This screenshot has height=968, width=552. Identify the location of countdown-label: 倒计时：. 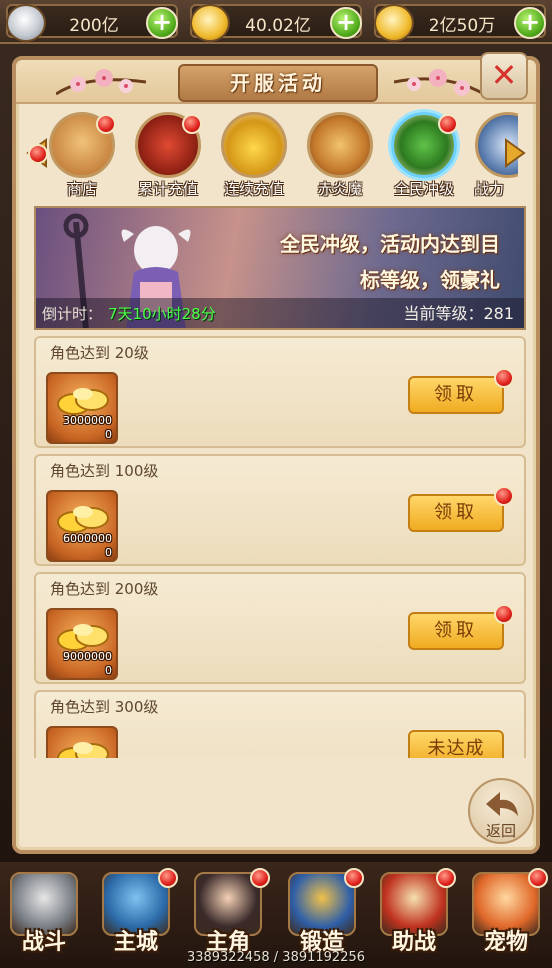
(72, 314).